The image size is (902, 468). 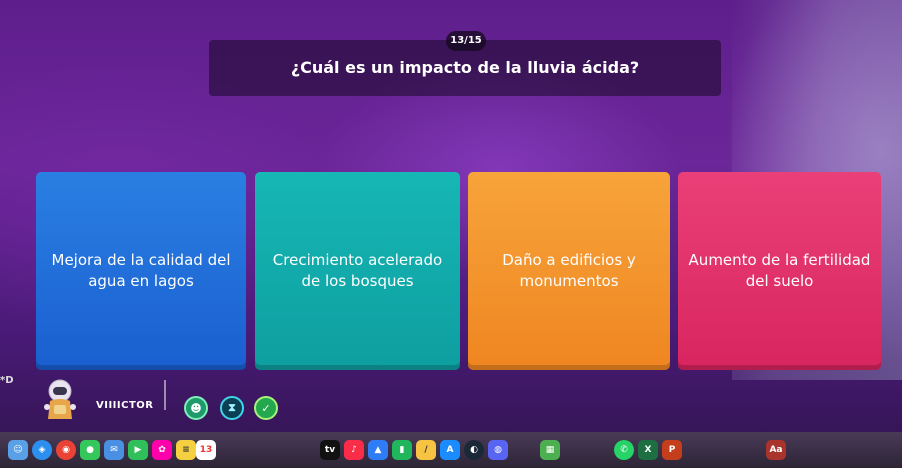 What do you see at coordinates (672, 450) in the screenshot?
I see `powerpoint-icon: P` at bounding box center [672, 450].